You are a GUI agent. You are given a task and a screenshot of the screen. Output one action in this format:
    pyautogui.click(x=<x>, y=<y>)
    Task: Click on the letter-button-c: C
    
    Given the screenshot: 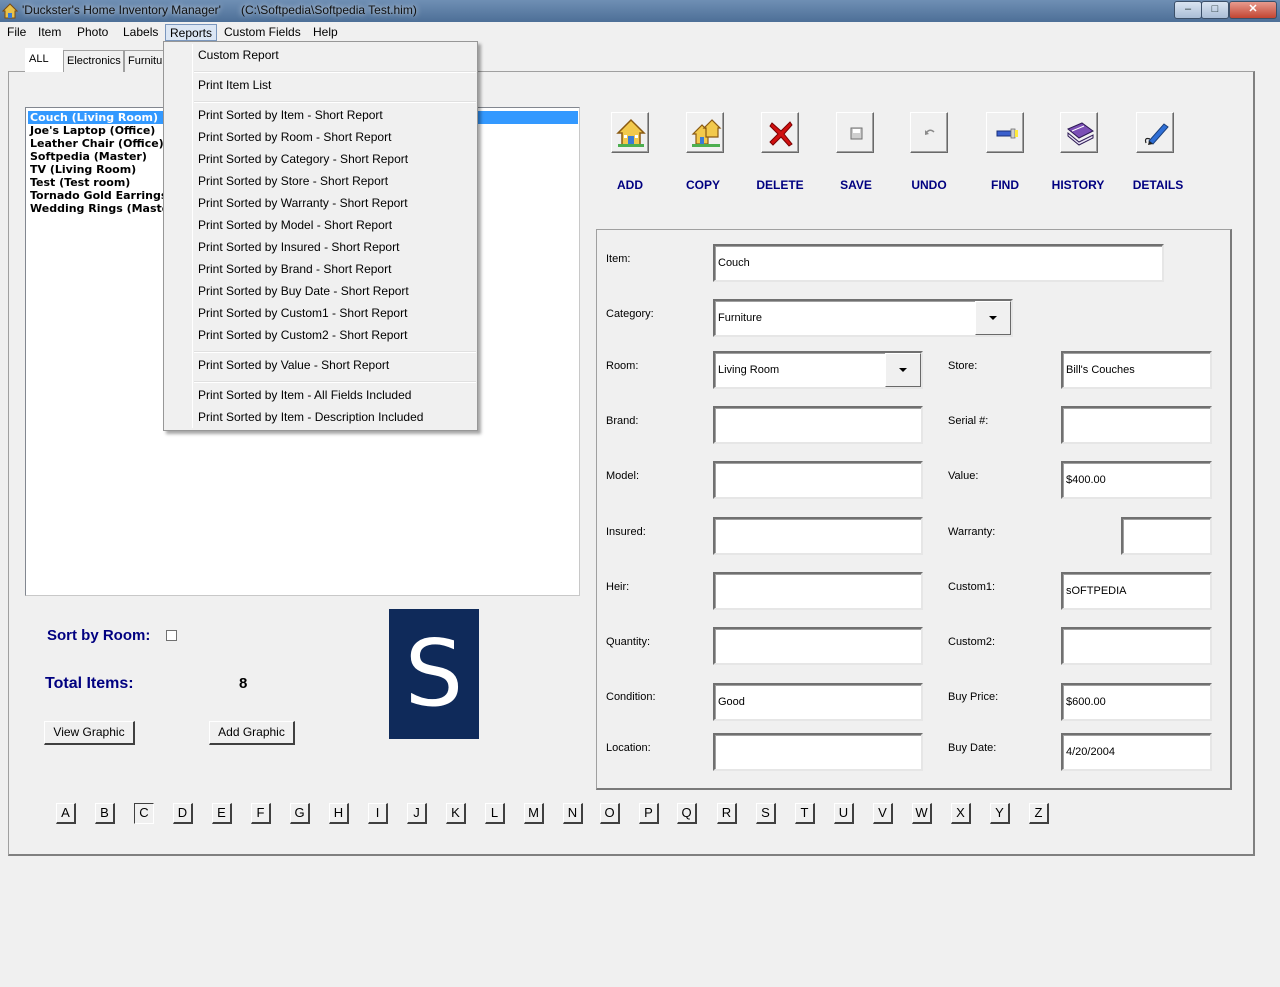 What is the action you would take?
    pyautogui.click(x=144, y=813)
    